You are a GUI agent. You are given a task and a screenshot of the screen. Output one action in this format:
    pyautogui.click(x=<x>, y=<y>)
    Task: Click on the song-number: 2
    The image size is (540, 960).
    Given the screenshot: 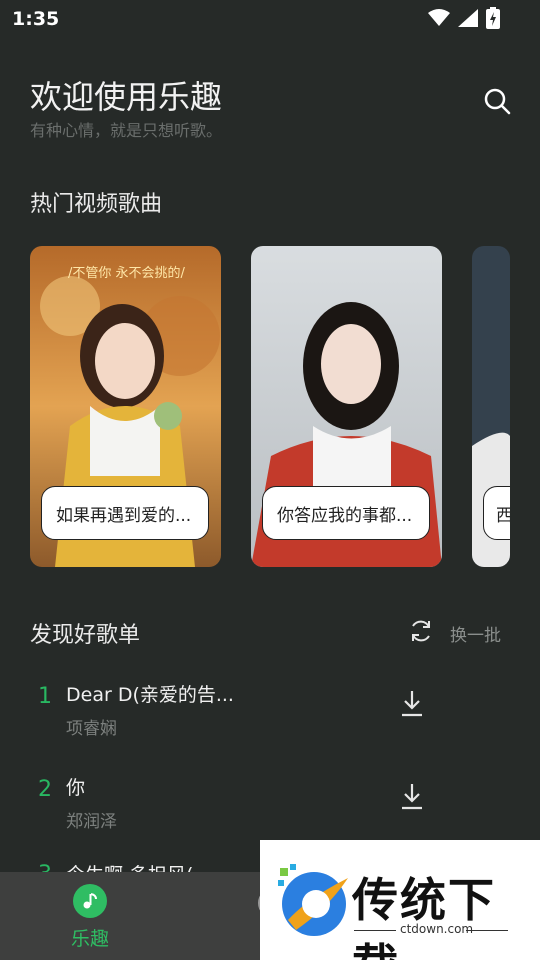 What is the action you would take?
    pyautogui.click(x=45, y=789)
    